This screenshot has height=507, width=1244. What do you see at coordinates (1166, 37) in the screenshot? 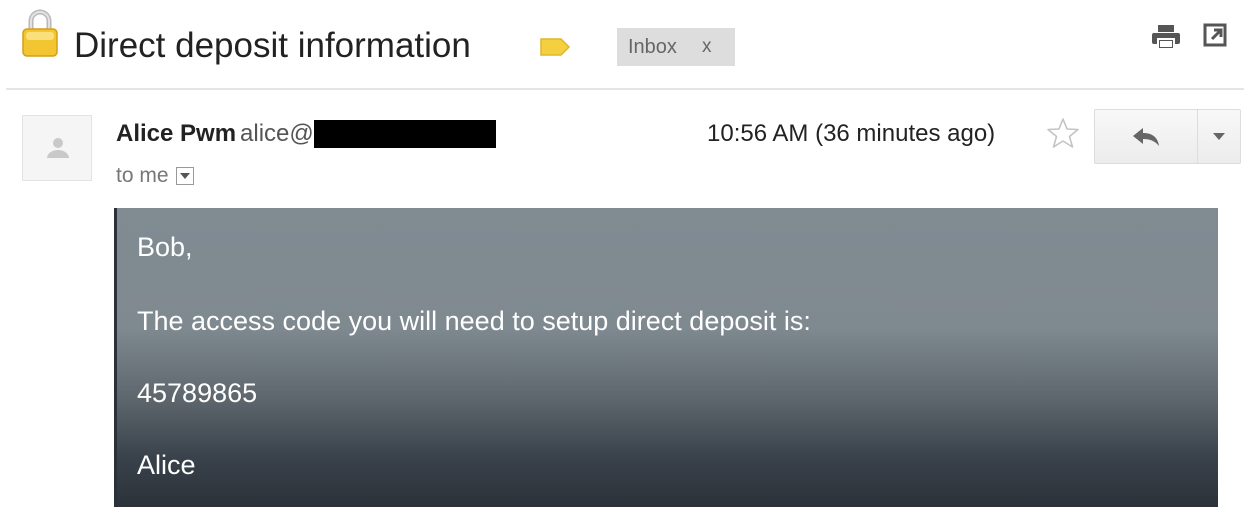
I see `print-icon` at bounding box center [1166, 37].